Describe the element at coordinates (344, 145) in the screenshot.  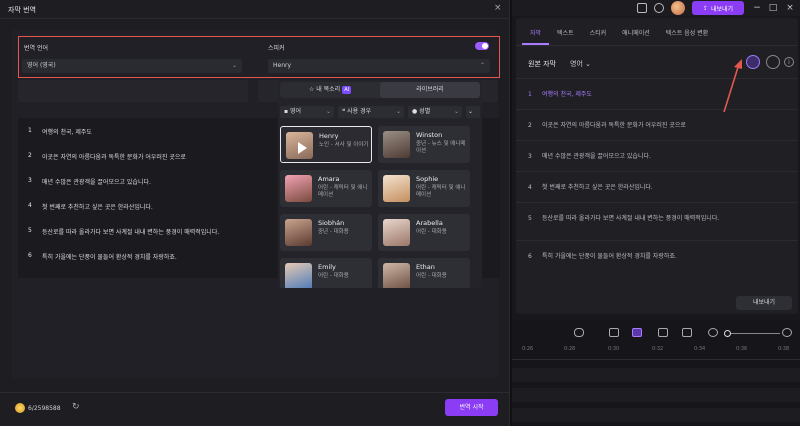
I see `voice-desc: 노인 - 서사 및 이야기` at that location.